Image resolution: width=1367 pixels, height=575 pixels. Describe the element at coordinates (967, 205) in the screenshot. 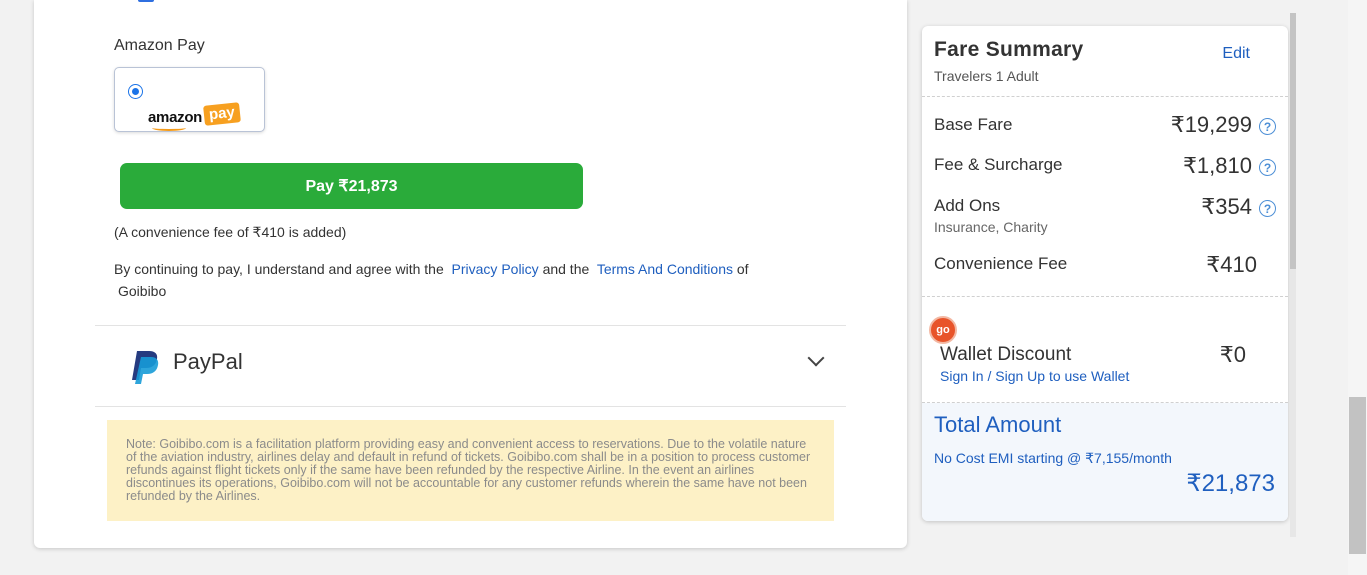

I see `add-ons-label: Add Ons` at that location.